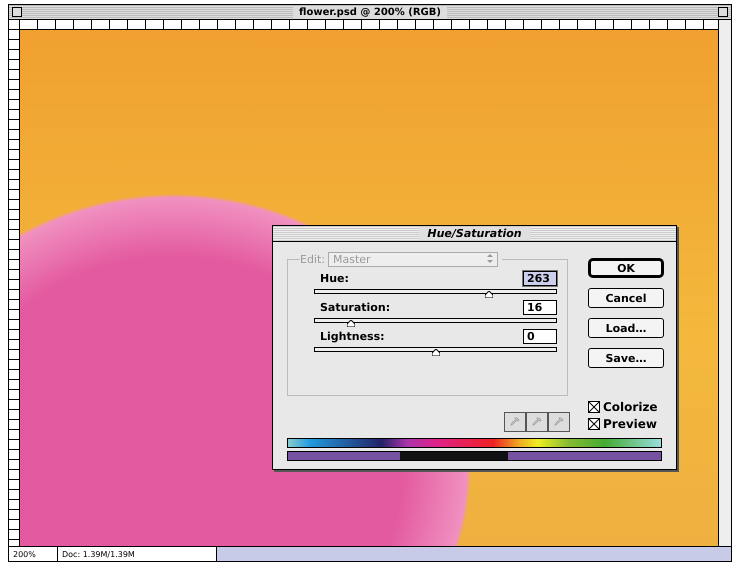  I want to click on ok-button: OK, so click(626, 268).